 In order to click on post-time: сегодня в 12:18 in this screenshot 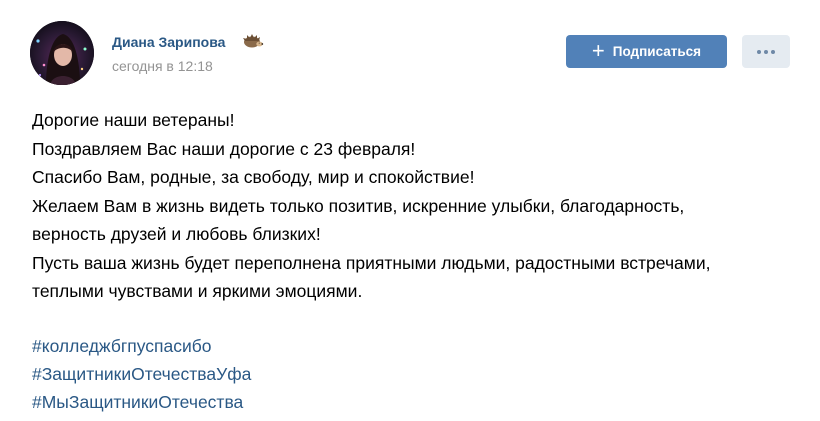, I will do `click(162, 66)`.